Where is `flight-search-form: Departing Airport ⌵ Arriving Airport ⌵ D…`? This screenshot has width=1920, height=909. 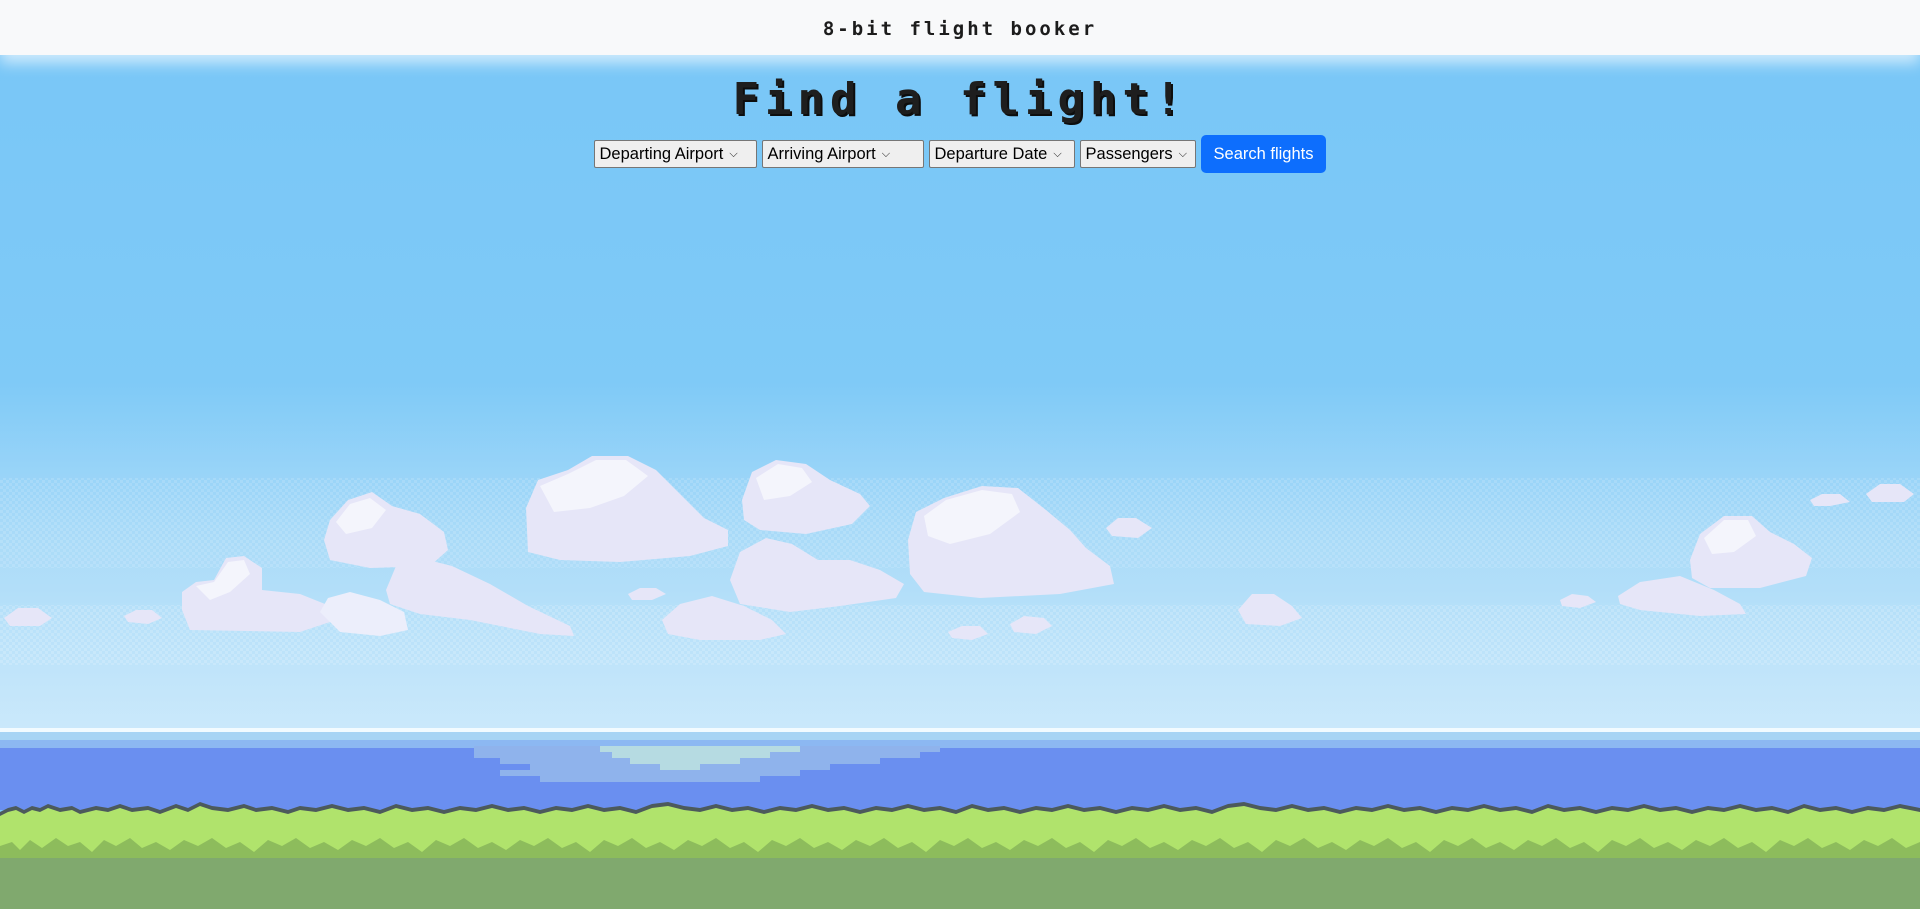
flight-search-form: Departing Airport ⌵ Arriving Airport ⌵ D… is located at coordinates (960, 154).